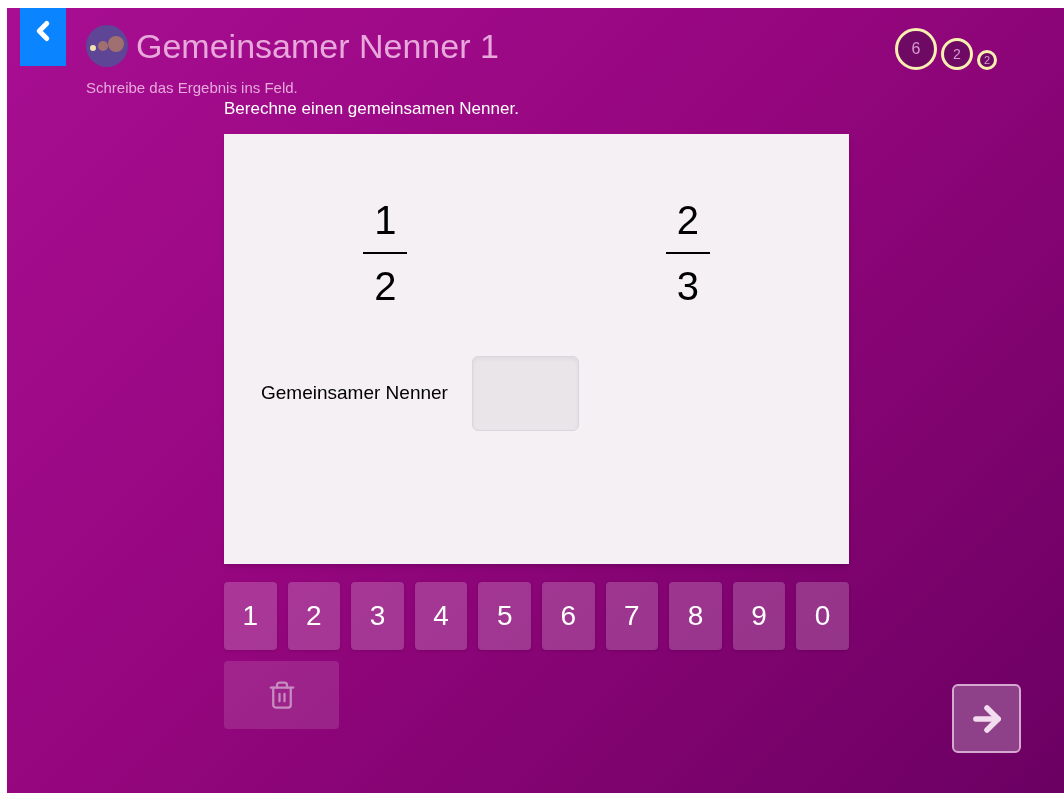 The width and height of the screenshot is (1064, 797). What do you see at coordinates (107, 46) in the screenshot?
I see `logo-icon` at bounding box center [107, 46].